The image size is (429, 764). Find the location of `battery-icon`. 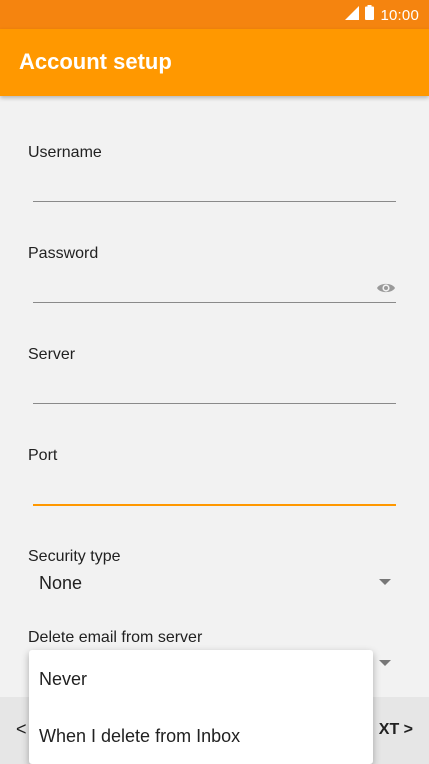

battery-icon is located at coordinates (370, 15).